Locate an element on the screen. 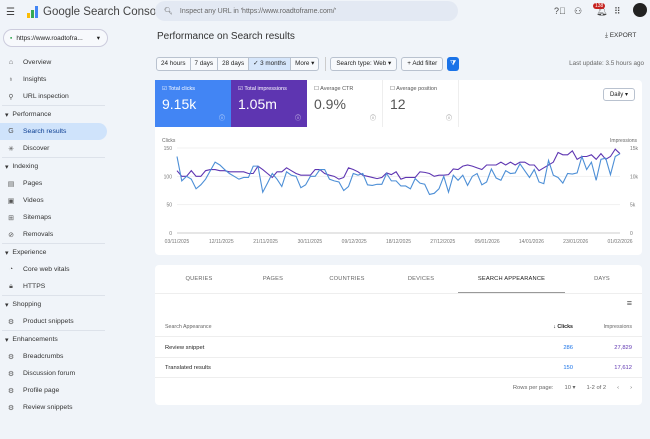  prev-page-icon: ‹ is located at coordinates (618, 388).